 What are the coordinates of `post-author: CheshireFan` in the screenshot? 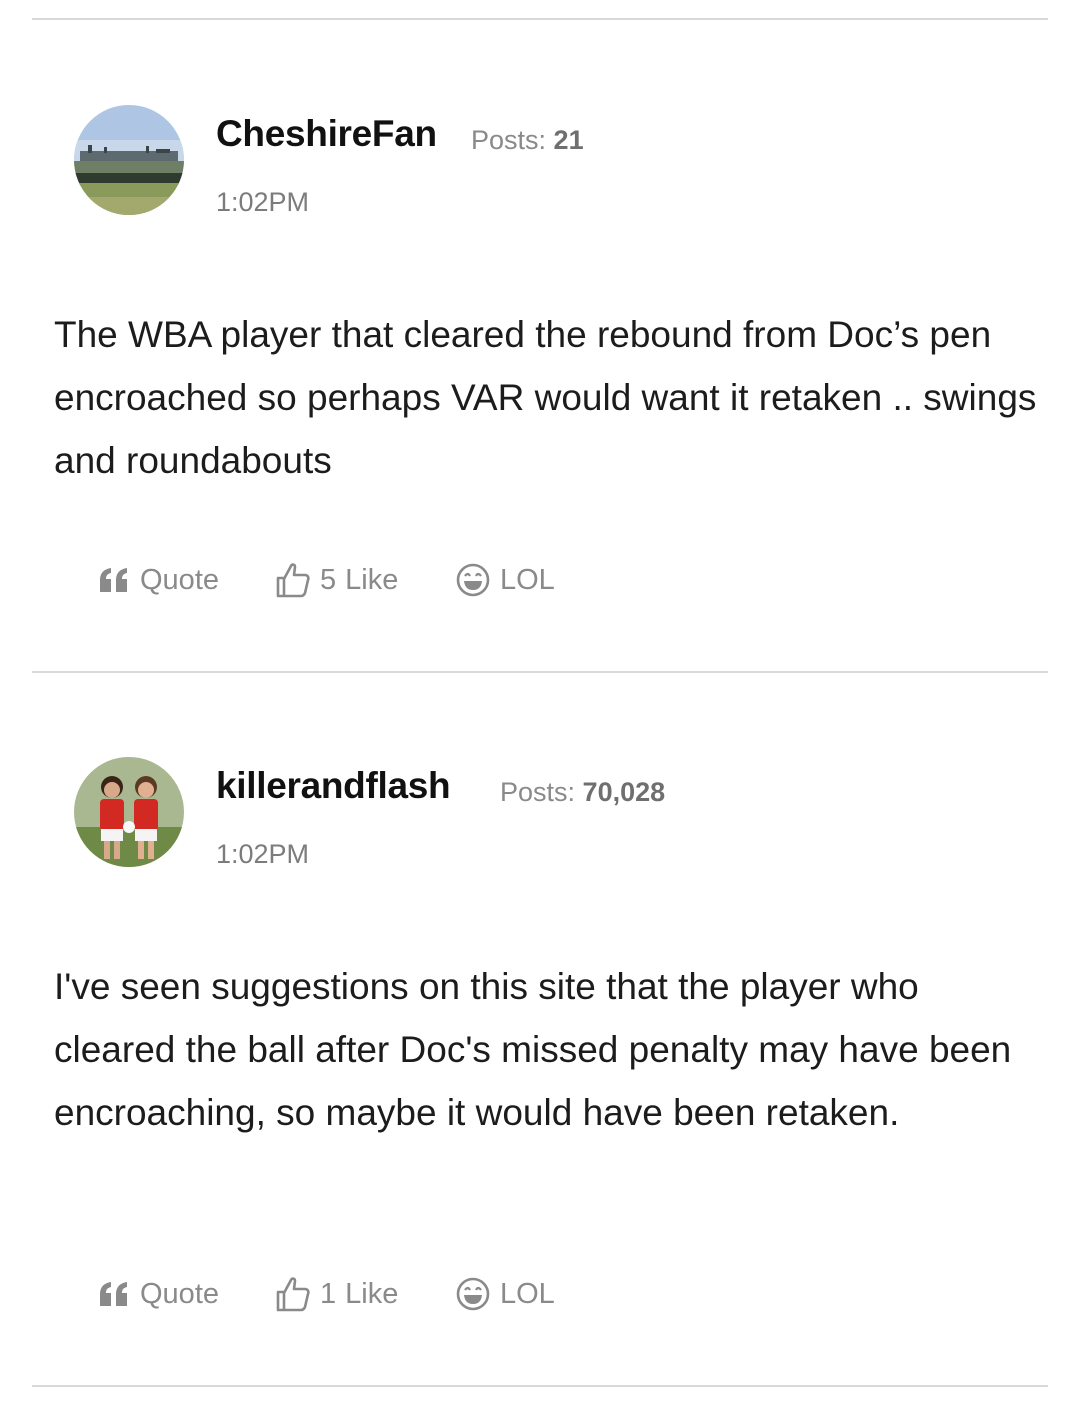 It's located at (326, 134).